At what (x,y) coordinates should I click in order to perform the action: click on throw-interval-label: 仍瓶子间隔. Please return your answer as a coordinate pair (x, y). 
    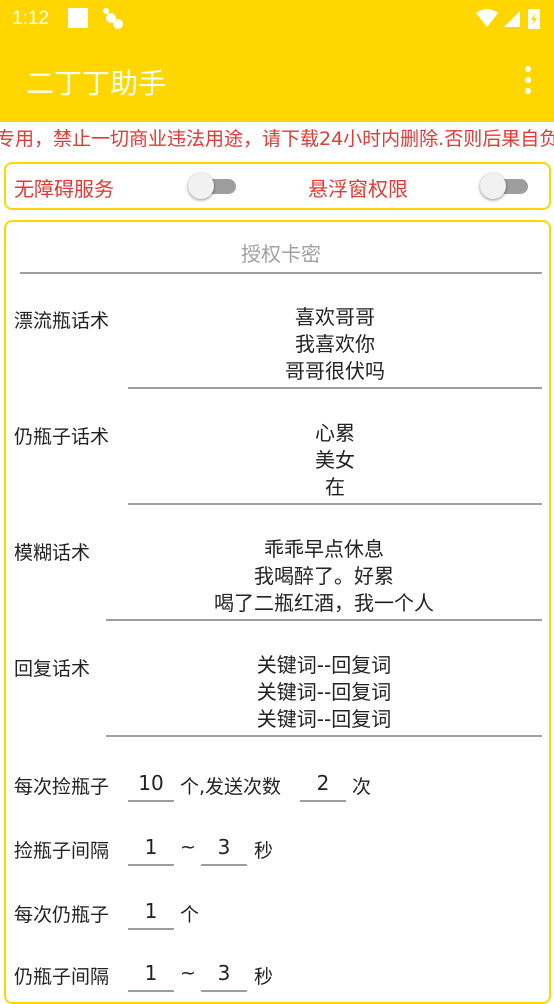
    Looking at the image, I should click on (62, 977).